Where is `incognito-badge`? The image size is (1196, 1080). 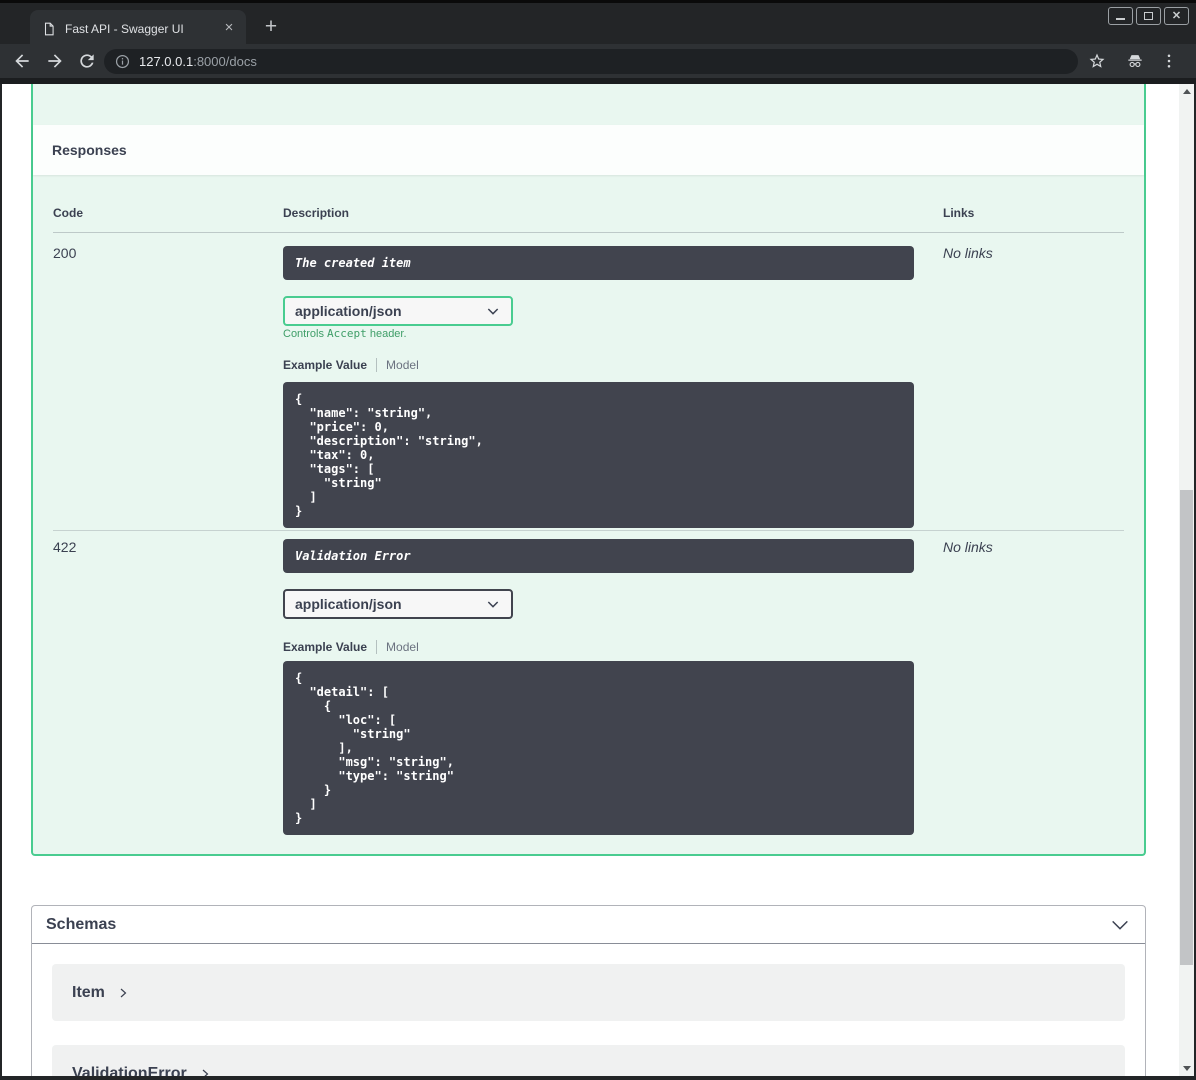
incognito-badge is located at coordinates (1135, 61).